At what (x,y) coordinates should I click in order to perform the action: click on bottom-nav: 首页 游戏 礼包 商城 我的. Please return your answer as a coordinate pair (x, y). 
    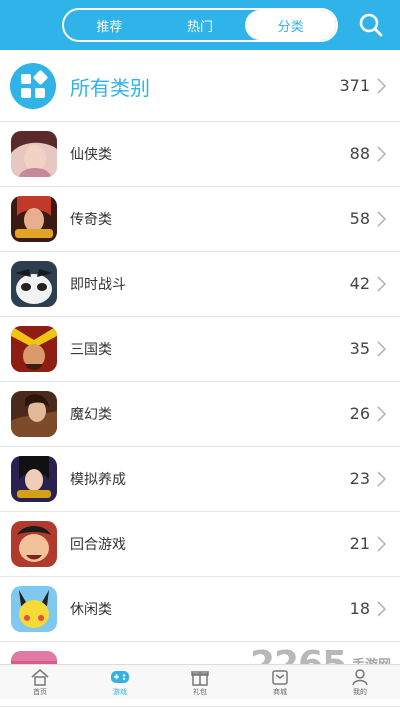
    Looking at the image, I should click on (200, 681).